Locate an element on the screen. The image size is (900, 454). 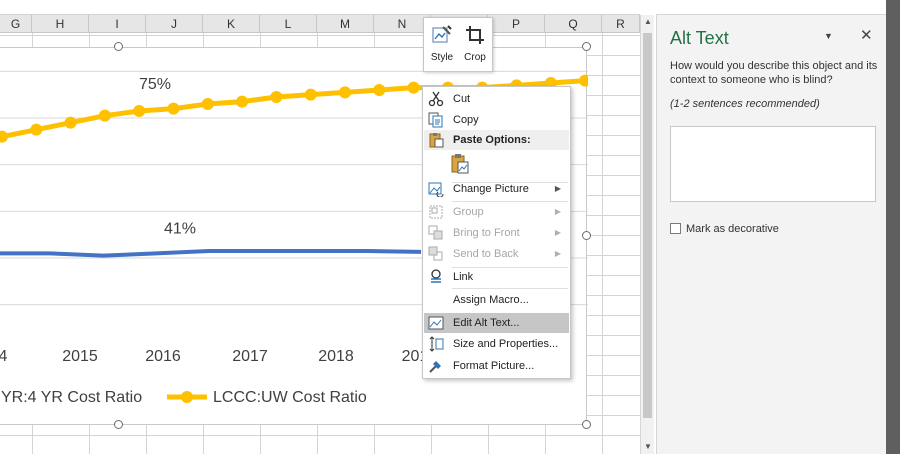
format-icon is located at coordinates (435, 367).